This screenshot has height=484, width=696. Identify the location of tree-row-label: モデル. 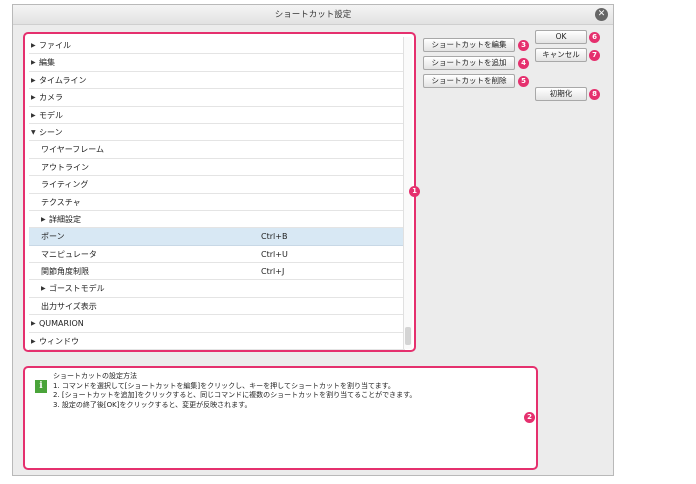
(51, 115).